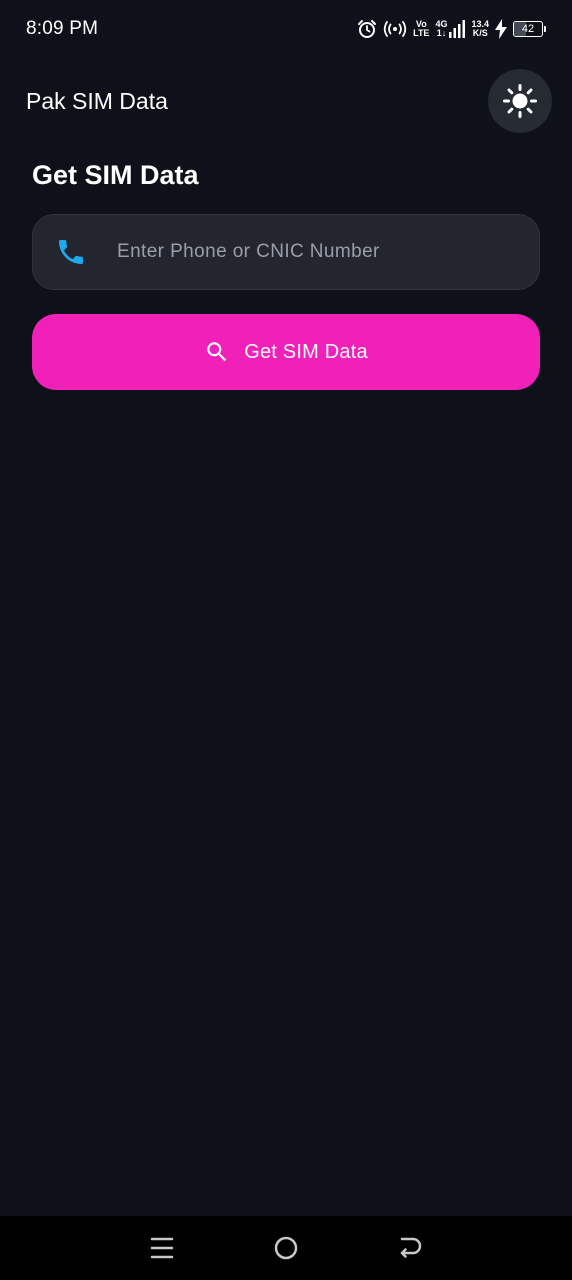  I want to click on battery-icon: 42, so click(529, 29).